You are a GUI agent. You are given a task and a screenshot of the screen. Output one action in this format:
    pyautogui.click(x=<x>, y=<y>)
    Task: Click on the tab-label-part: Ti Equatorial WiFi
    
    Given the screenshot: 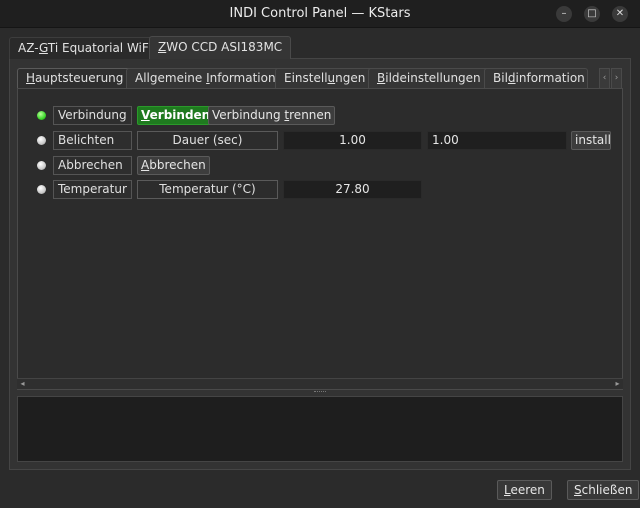 What is the action you would take?
    pyautogui.click(x=99, y=48)
    